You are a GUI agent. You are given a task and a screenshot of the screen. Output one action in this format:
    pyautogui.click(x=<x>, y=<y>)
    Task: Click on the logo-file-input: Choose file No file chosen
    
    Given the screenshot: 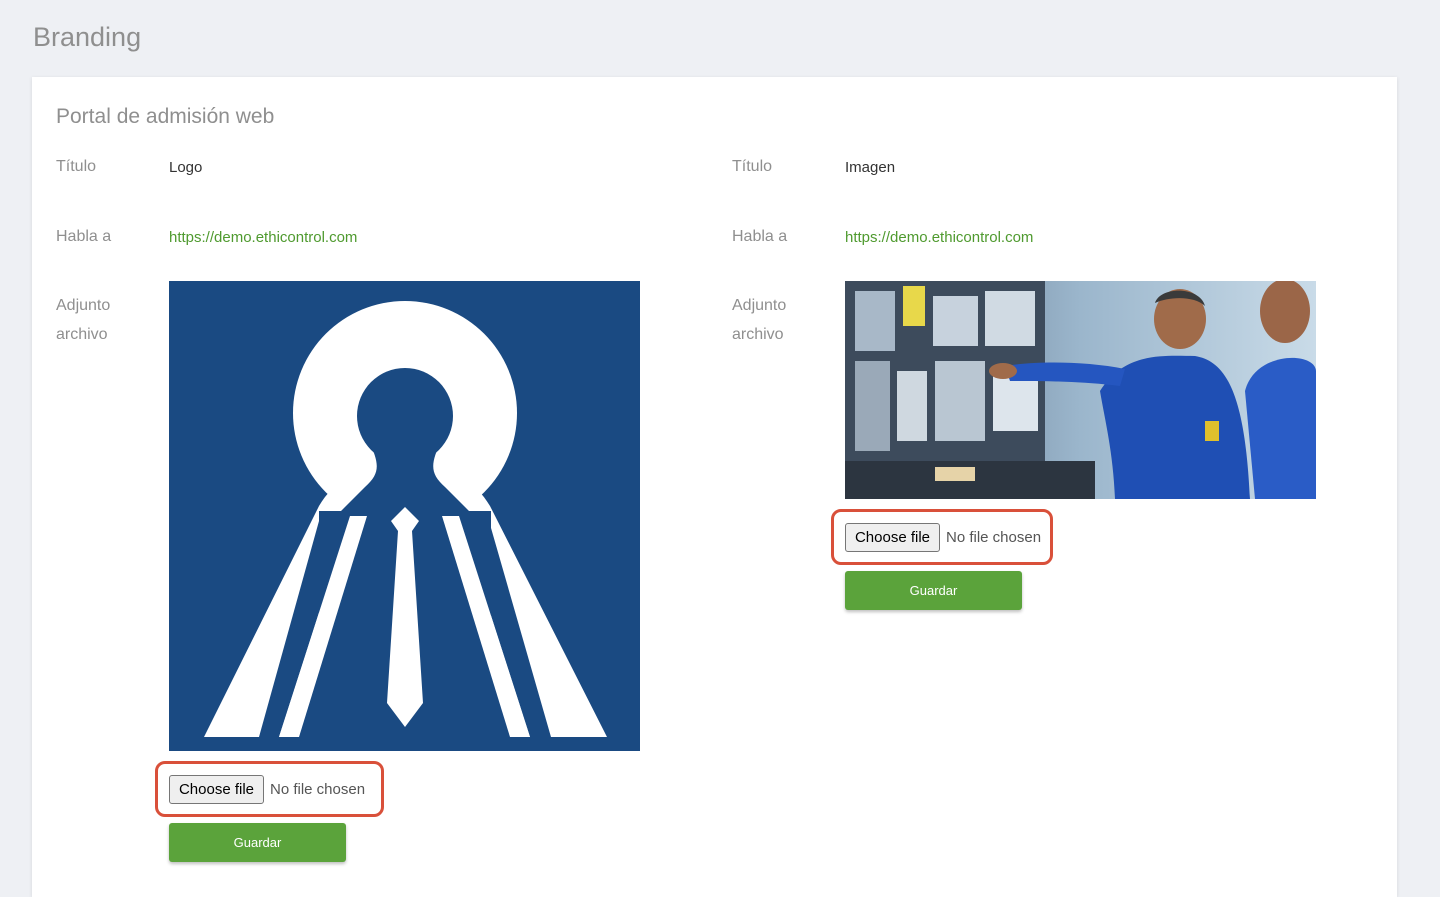 What is the action you would take?
    pyautogui.click(x=269, y=789)
    